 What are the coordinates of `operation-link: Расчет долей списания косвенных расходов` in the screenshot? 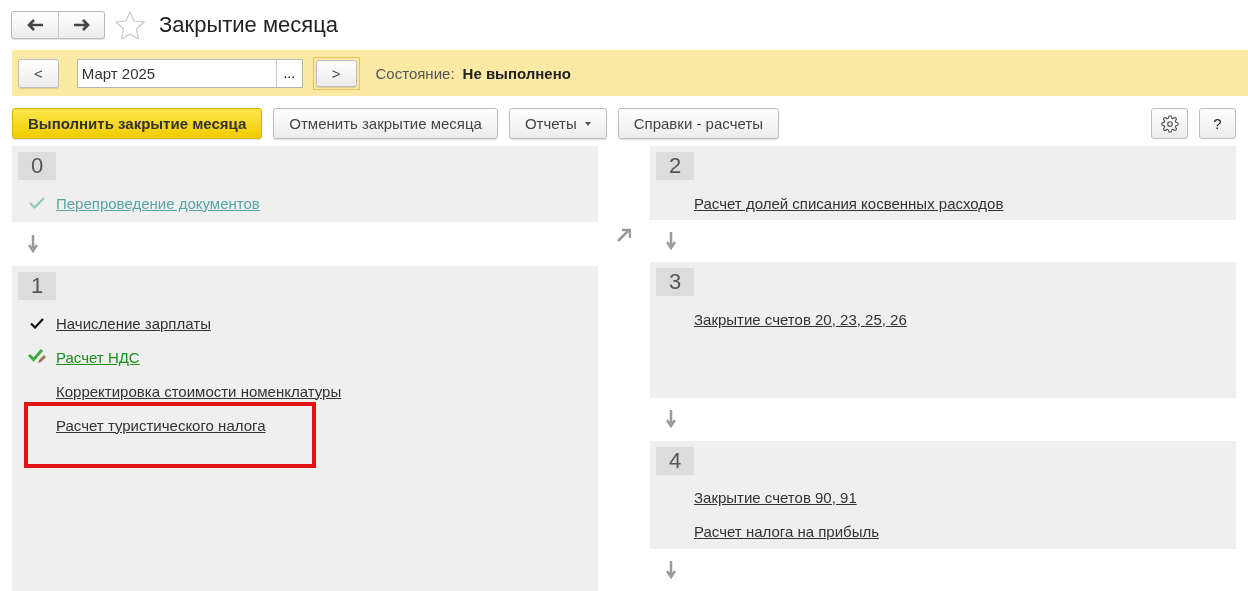 It's located at (849, 203).